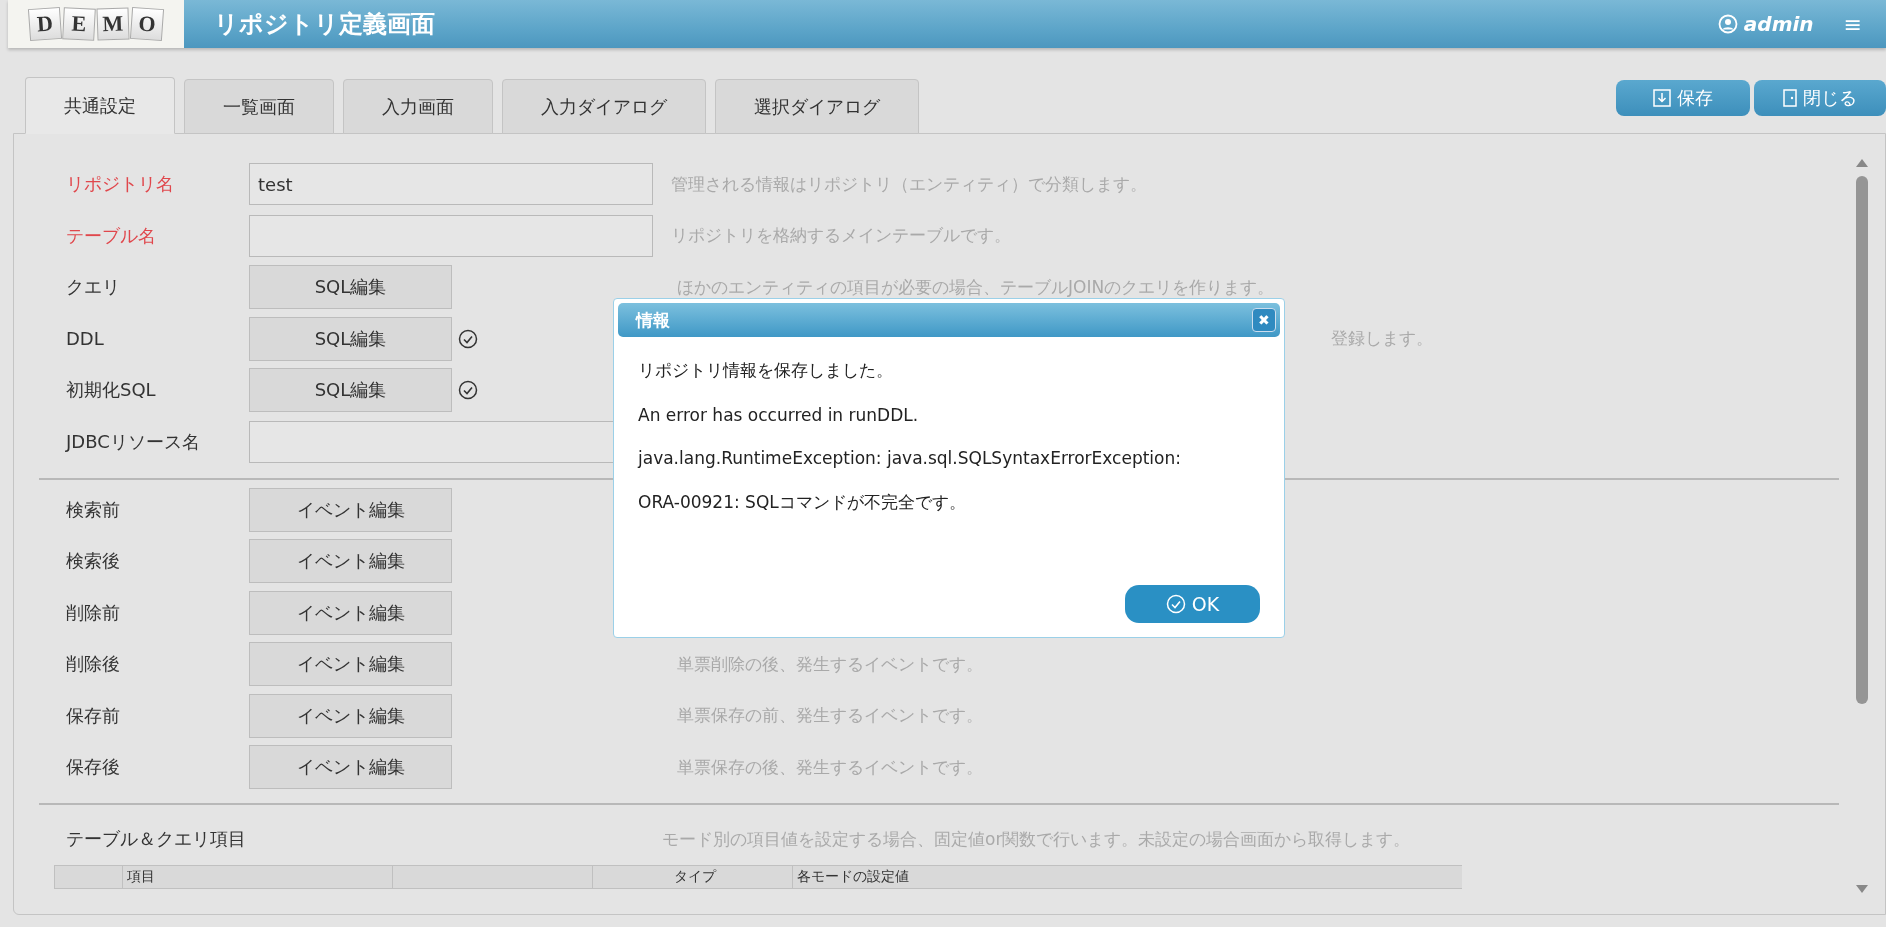 The width and height of the screenshot is (1886, 927). What do you see at coordinates (111, 235) in the screenshot?
I see `field-label: テーブル名` at bounding box center [111, 235].